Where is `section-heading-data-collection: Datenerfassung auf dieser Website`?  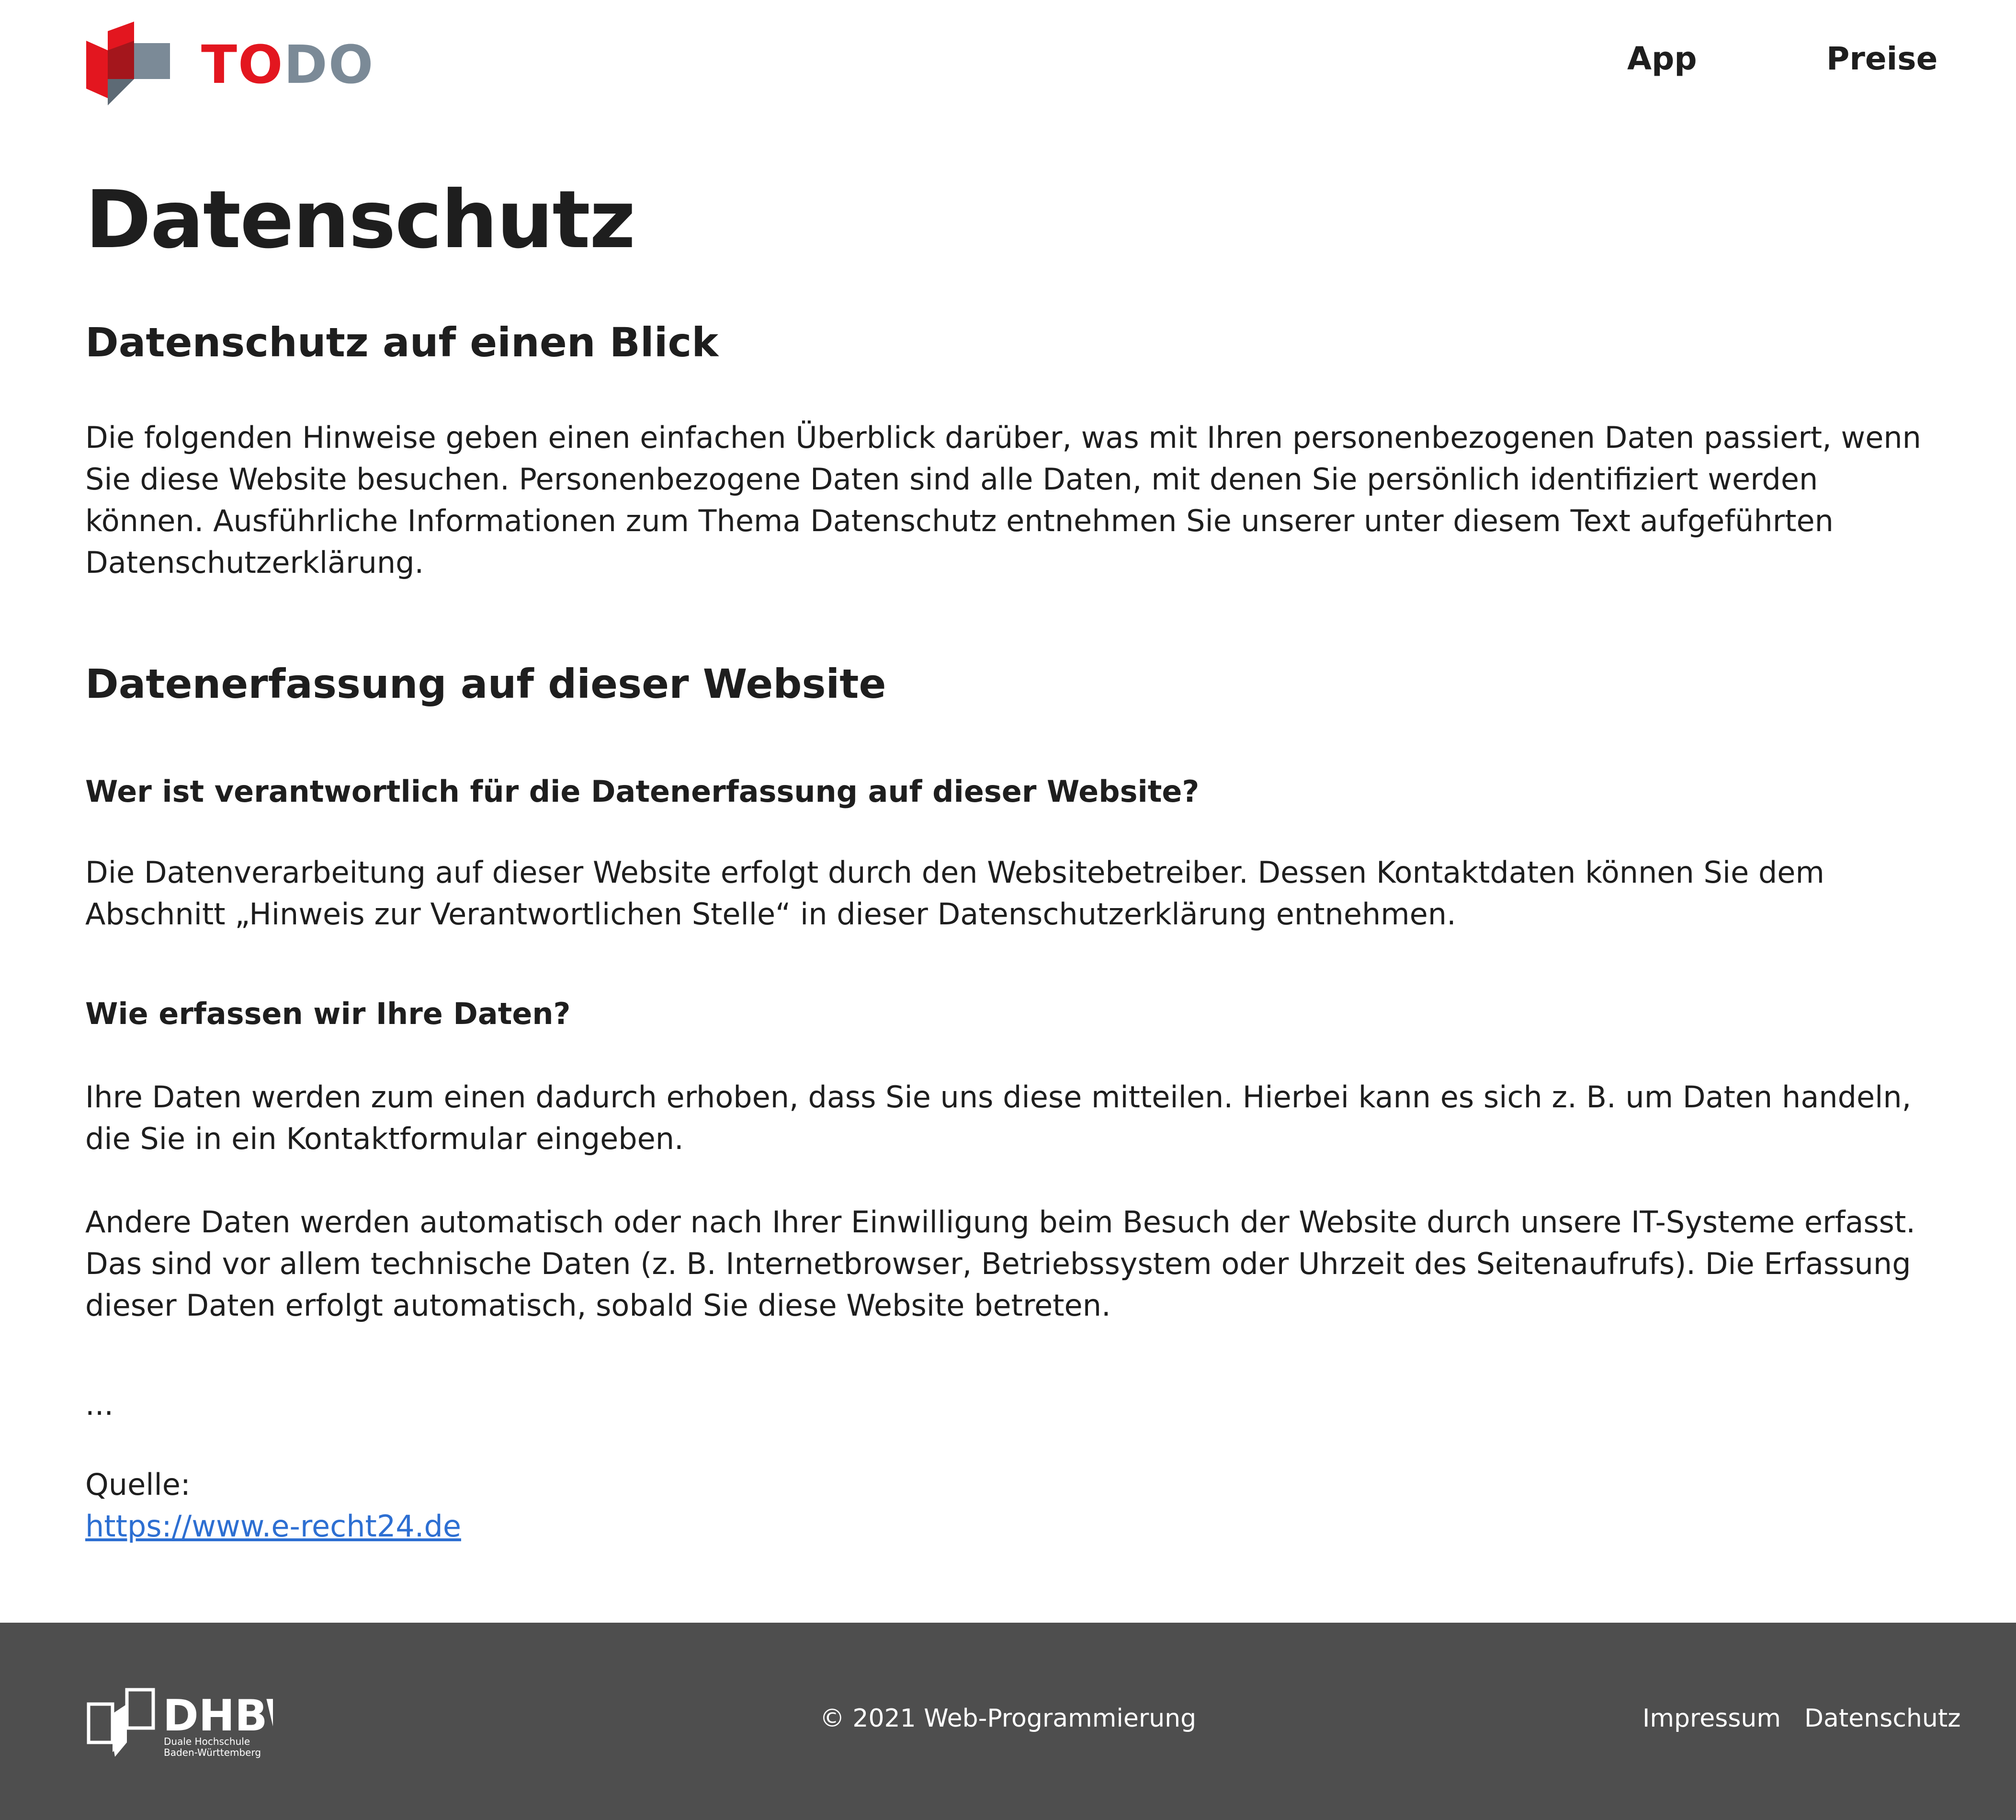 section-heading-data-collection: Datenerfassung auf dieser Website is located at coordinates (485, 683).